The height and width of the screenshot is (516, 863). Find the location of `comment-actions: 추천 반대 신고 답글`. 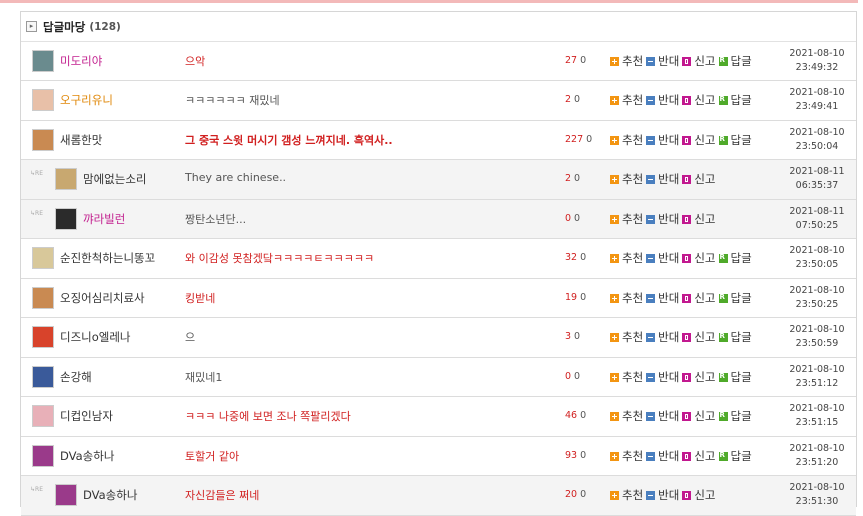

comment-actions: 추천 반대 신고 답글 is located at coordinates (682, 416).